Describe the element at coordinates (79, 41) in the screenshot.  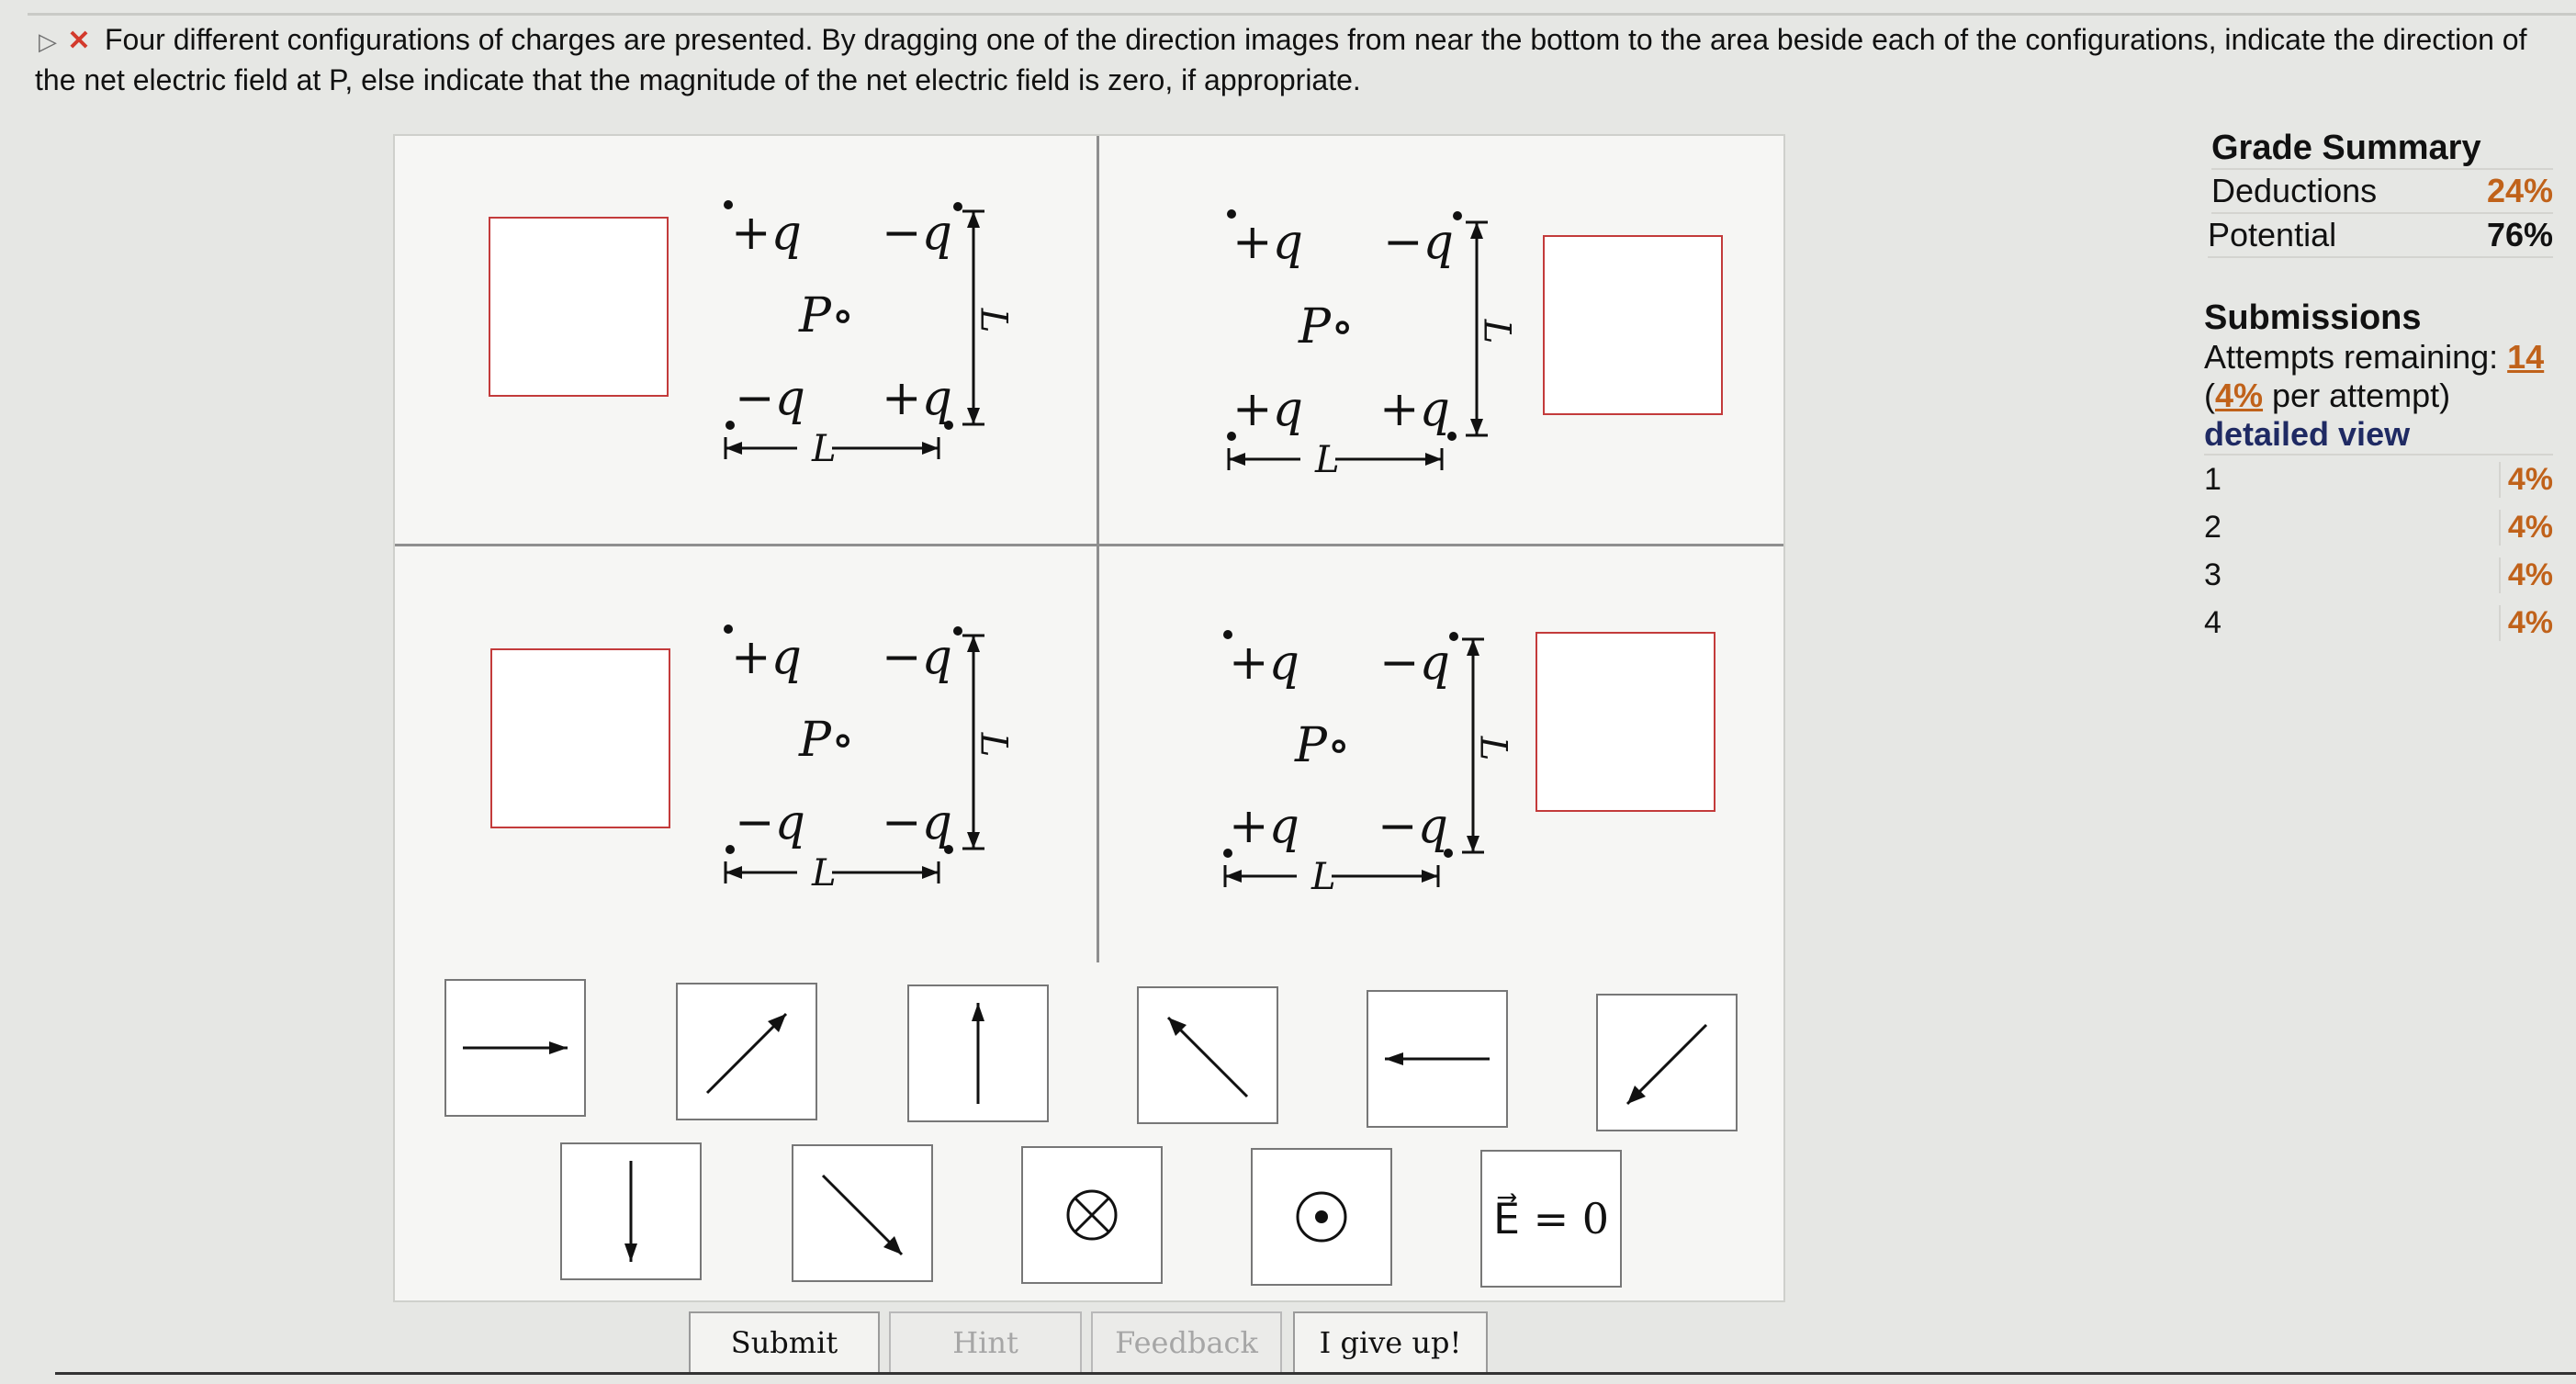
I see `incorrect-icon: ✕` at that location.